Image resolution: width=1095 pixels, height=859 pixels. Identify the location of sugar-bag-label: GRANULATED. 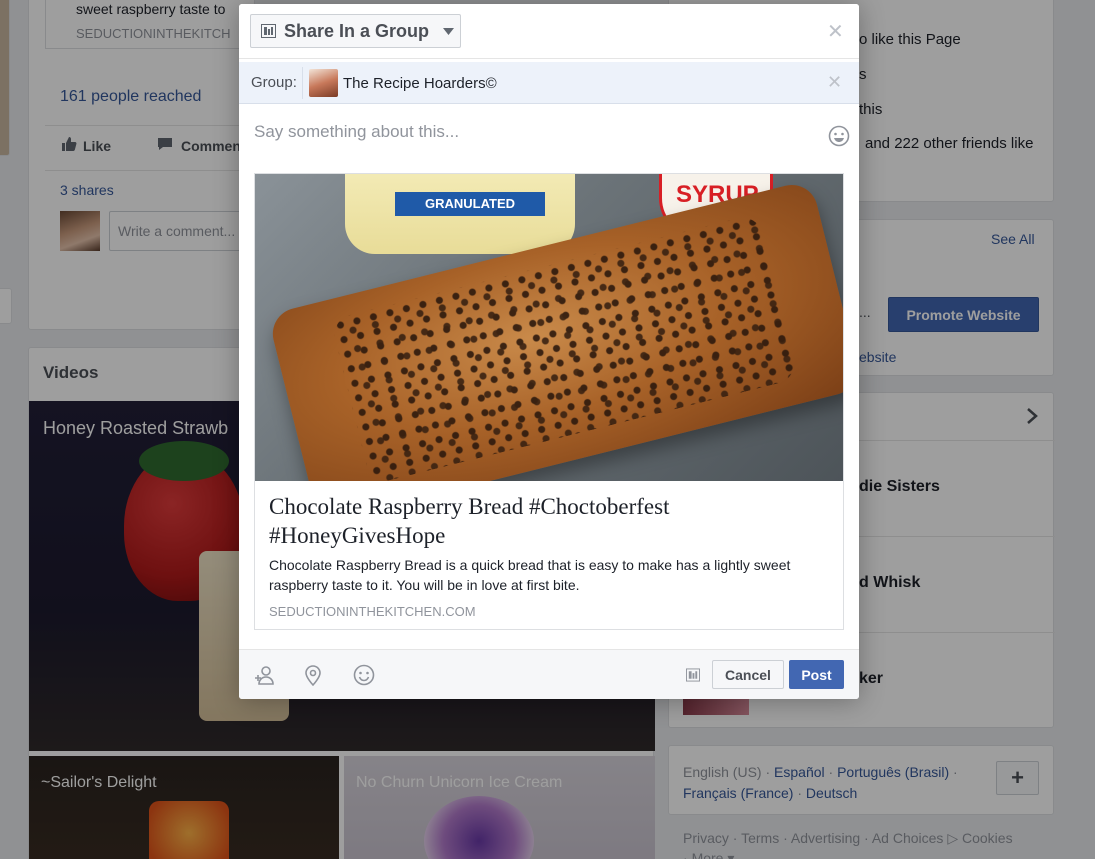
(470, 204).